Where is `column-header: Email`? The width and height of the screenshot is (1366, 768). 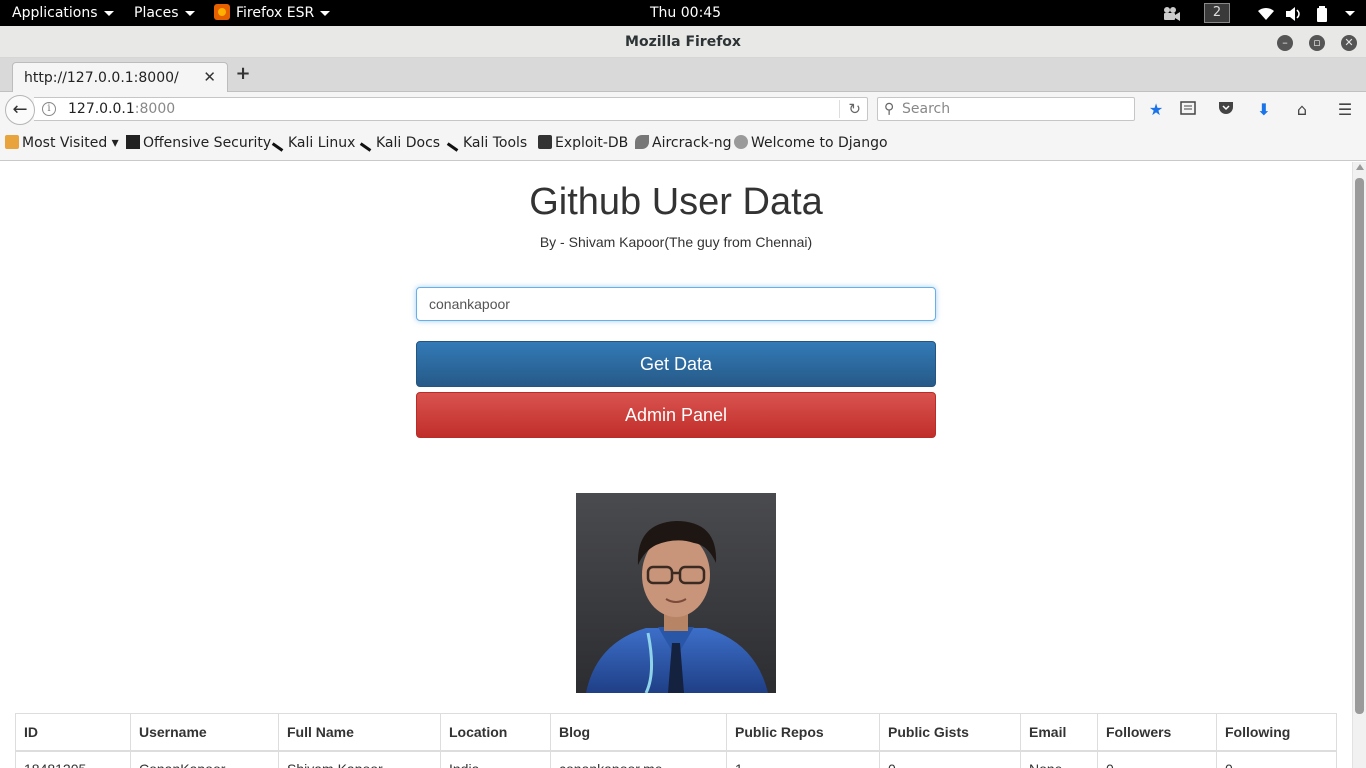 column-header: Email is located at coordinates (1059, 732).